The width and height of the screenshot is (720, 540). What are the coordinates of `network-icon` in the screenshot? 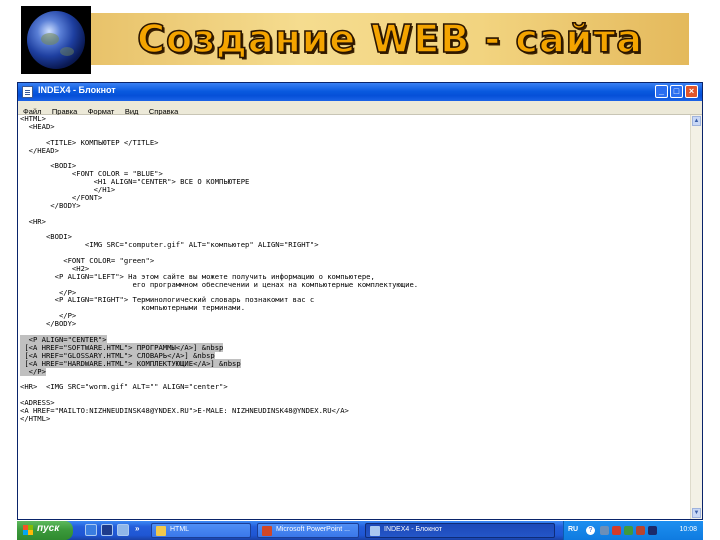 It's located at (604, 530).